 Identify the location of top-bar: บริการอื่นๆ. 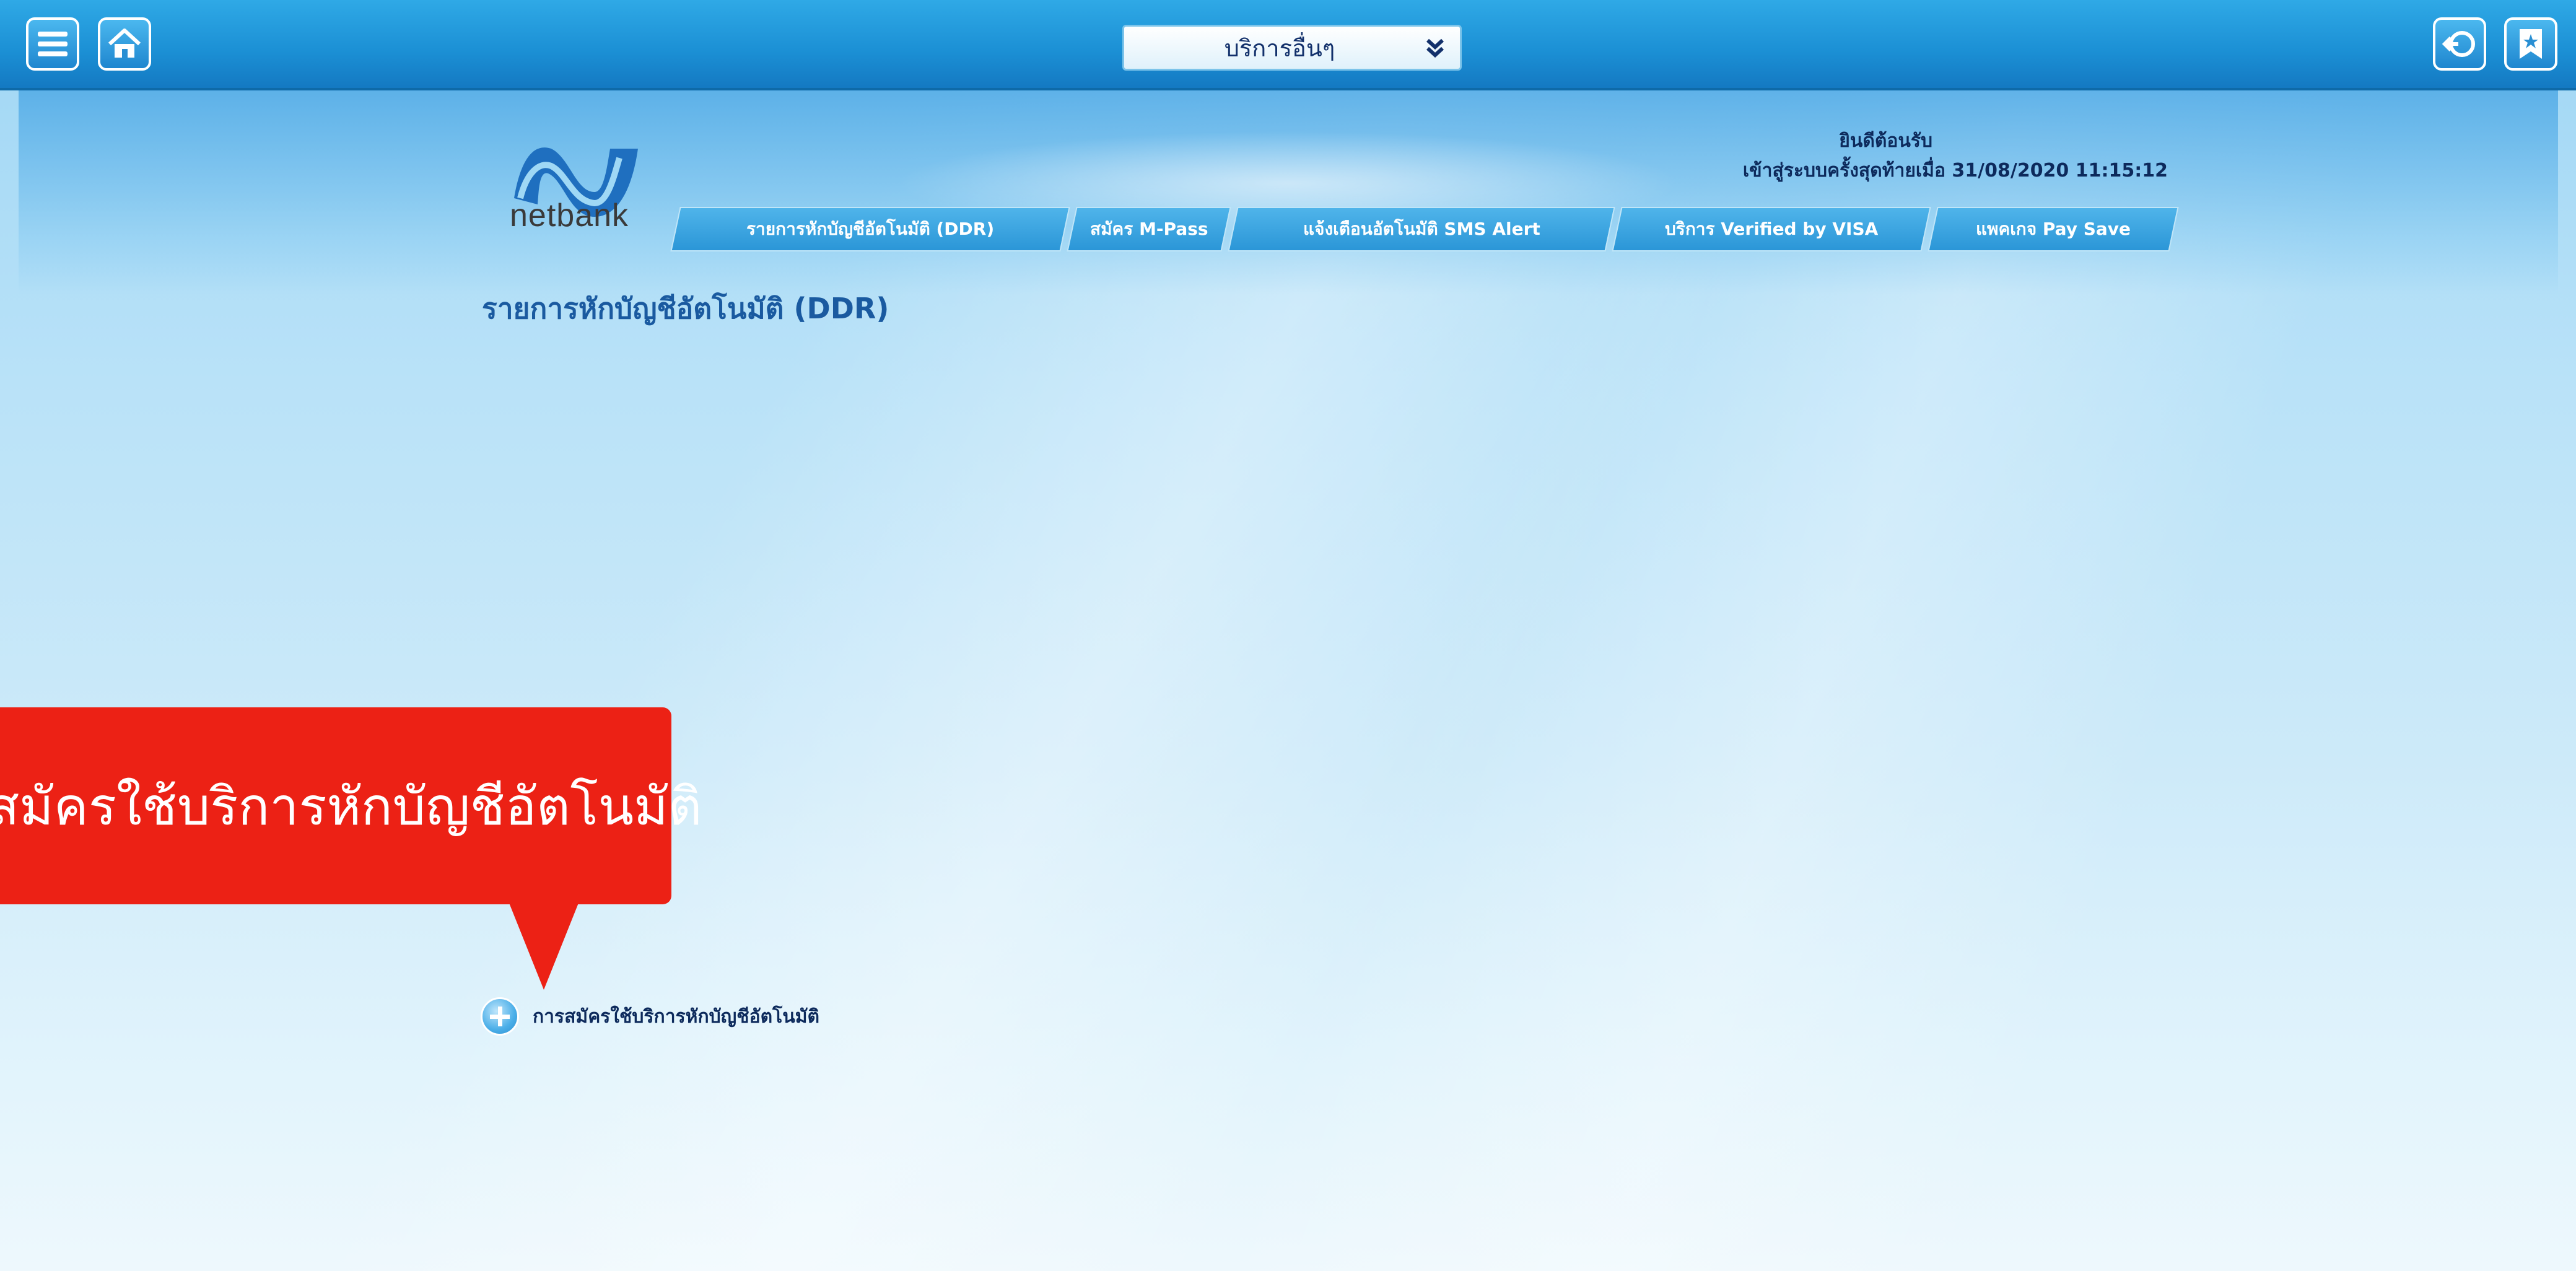
(1288, 45).